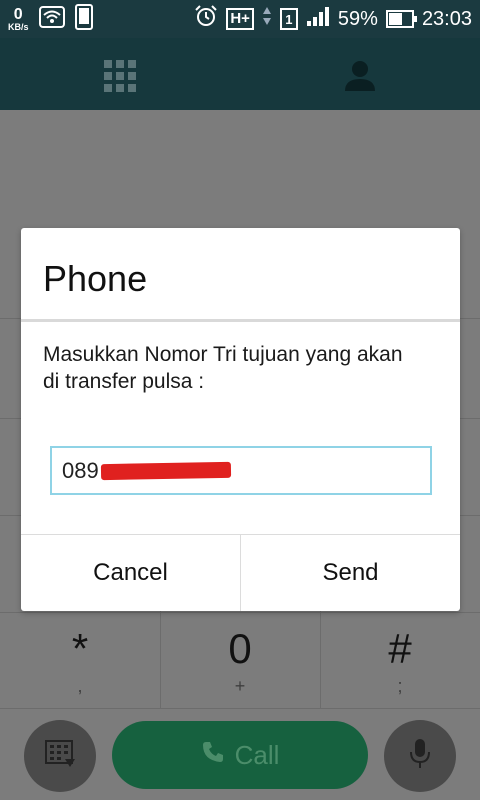 The height and width of the screenshot is (800, 480). What do you see at coordinates (240, 648) in the screenshot?
I see `key-main-label: 0` at bounding box center [240, 648].